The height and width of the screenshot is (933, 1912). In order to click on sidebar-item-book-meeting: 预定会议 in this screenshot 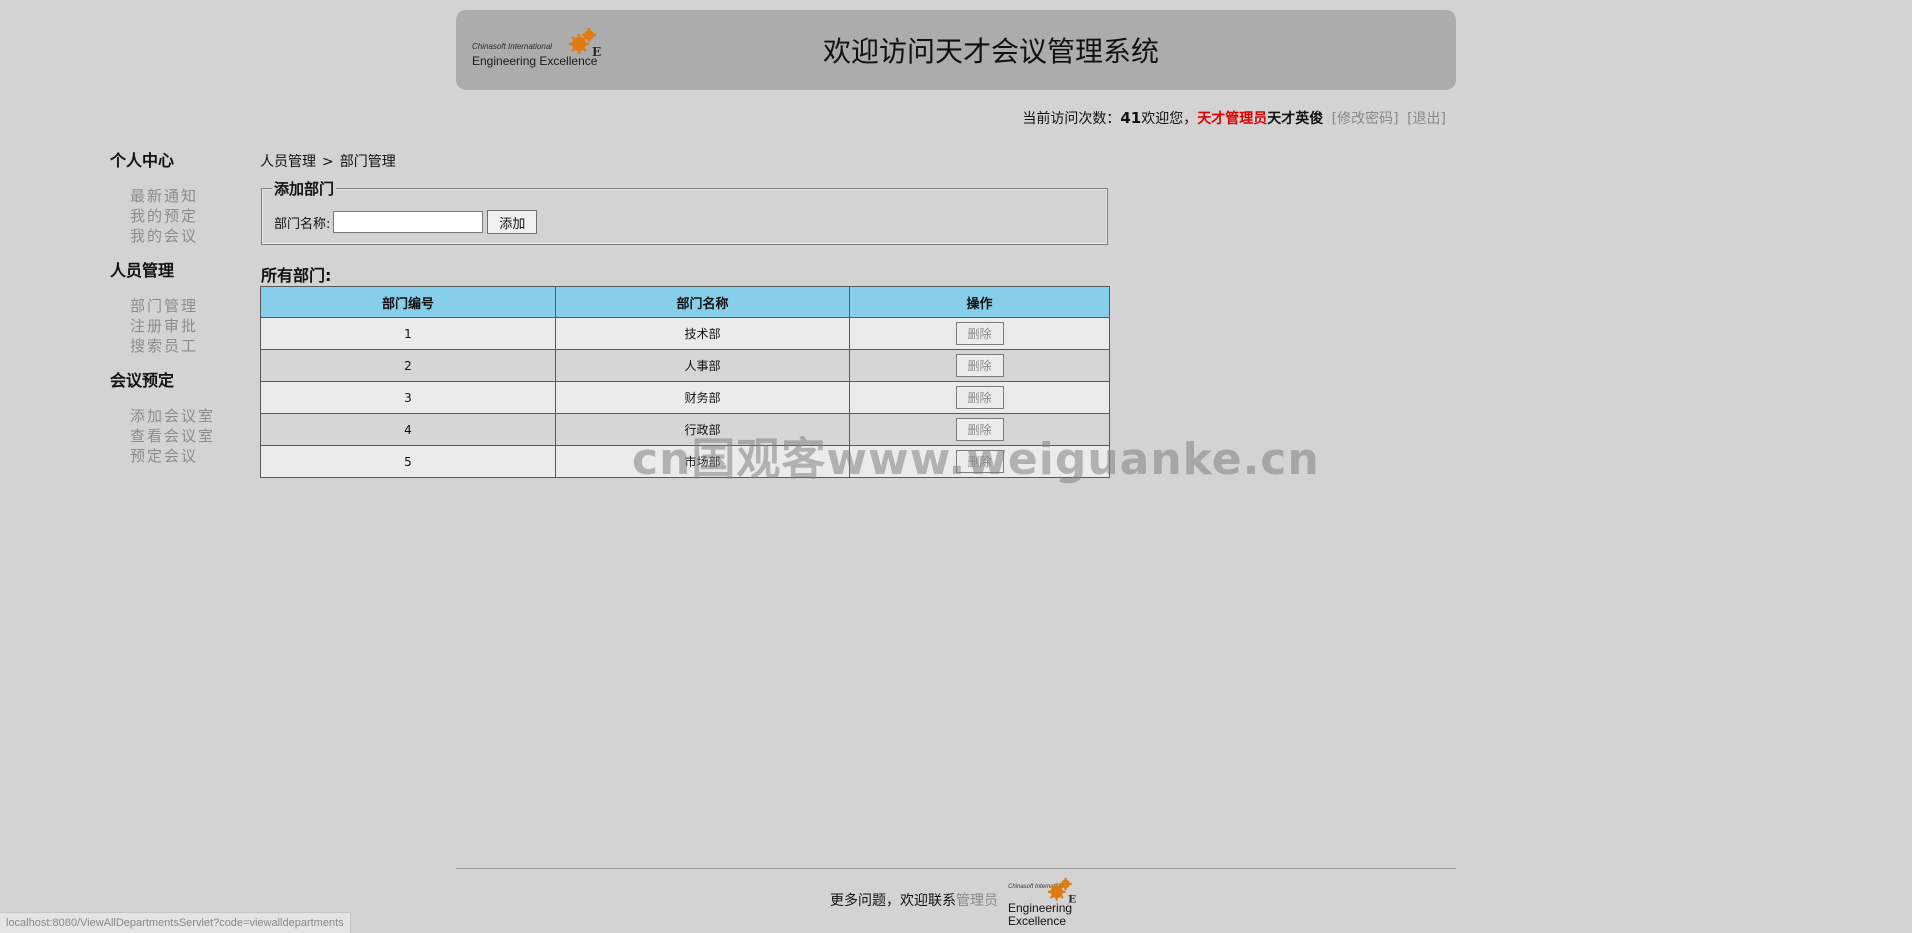, I will do `click(185, 456)`.